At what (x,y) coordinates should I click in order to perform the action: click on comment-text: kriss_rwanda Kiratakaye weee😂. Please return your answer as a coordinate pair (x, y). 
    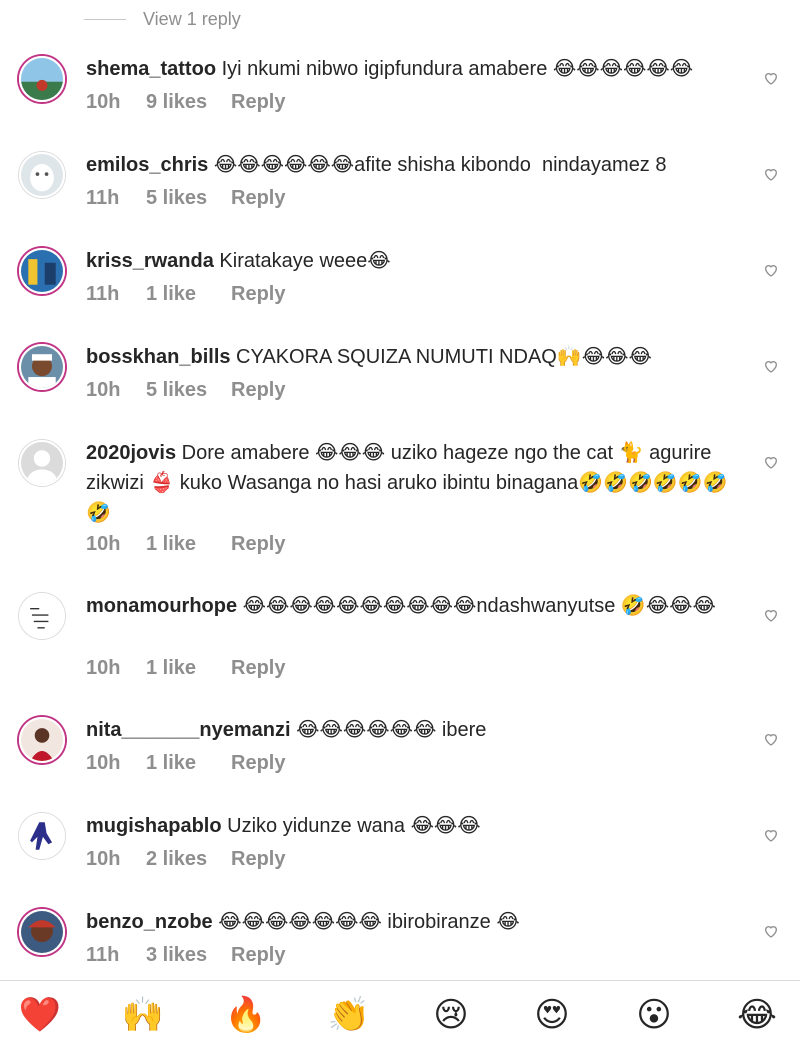
    Looking at the image, I should click on (418, 261).